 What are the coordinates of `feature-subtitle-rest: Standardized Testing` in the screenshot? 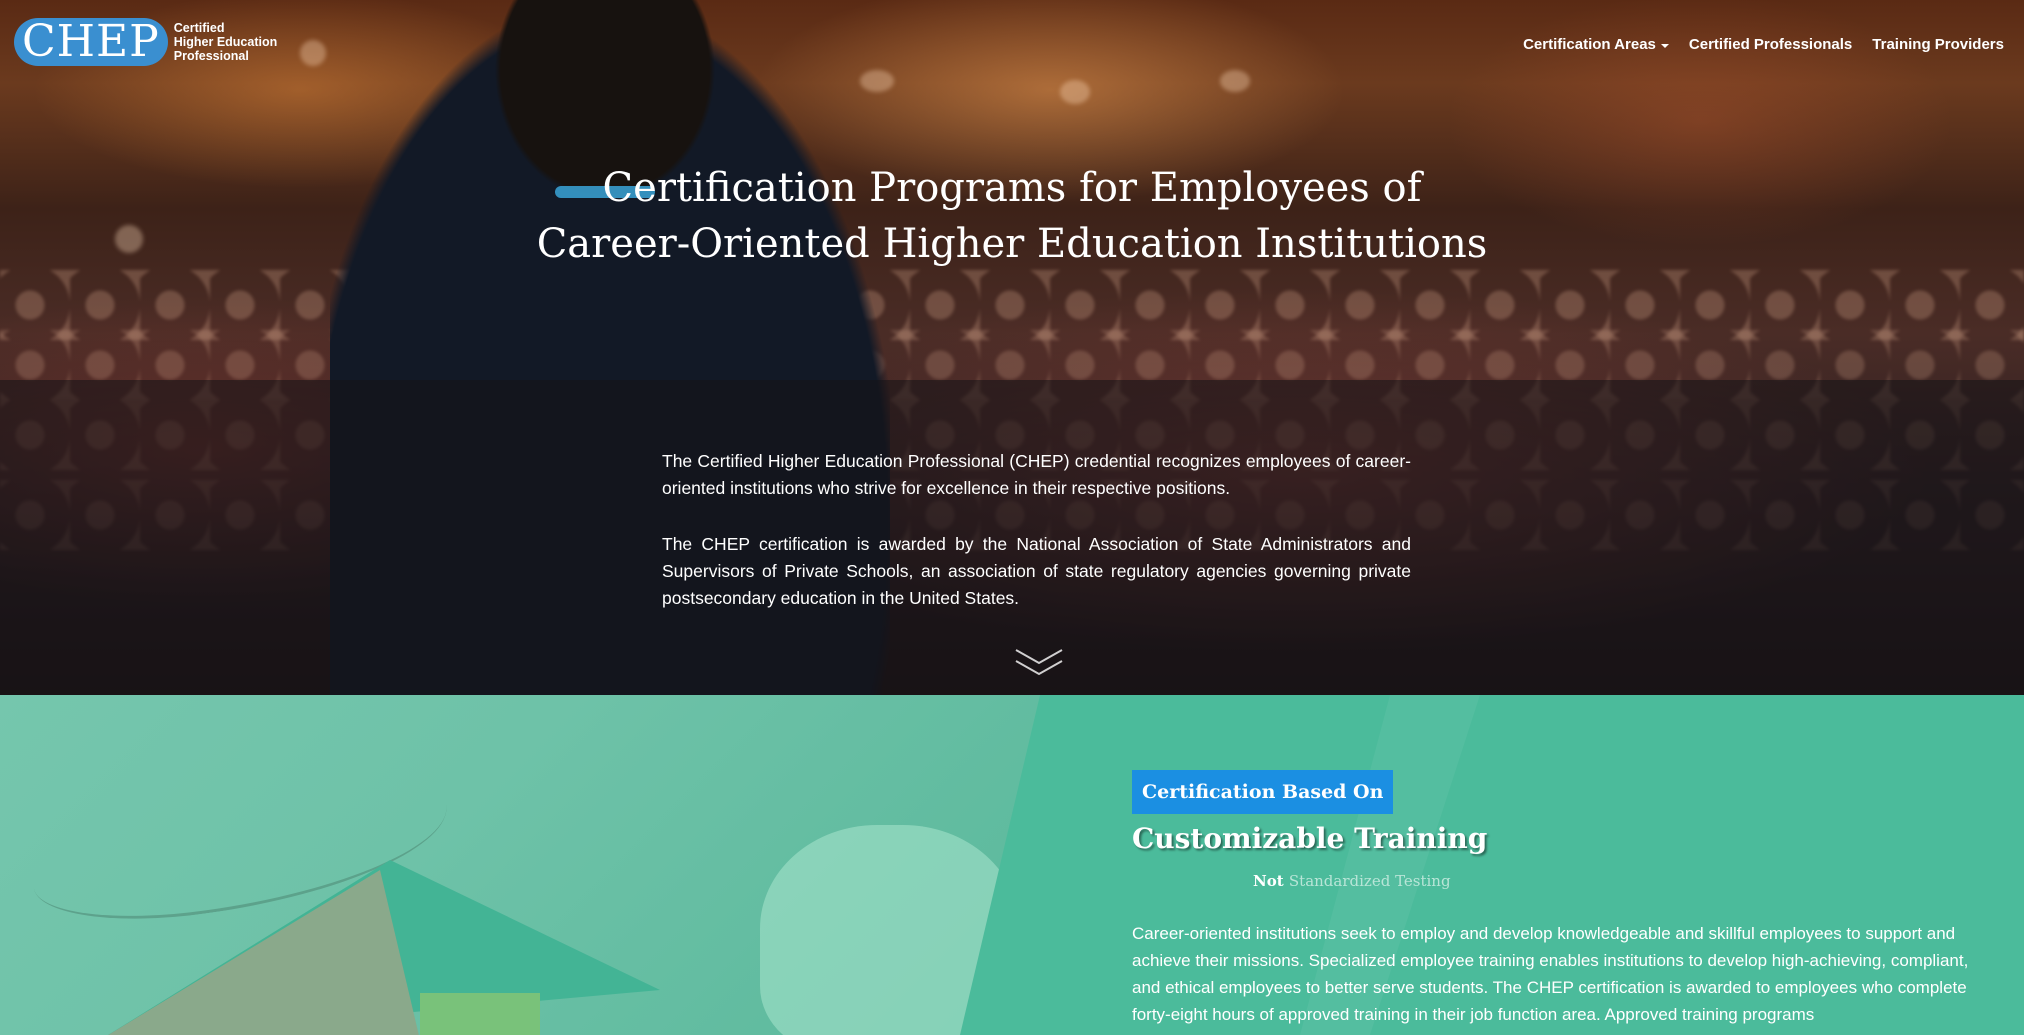 It's located at (1369, 881).